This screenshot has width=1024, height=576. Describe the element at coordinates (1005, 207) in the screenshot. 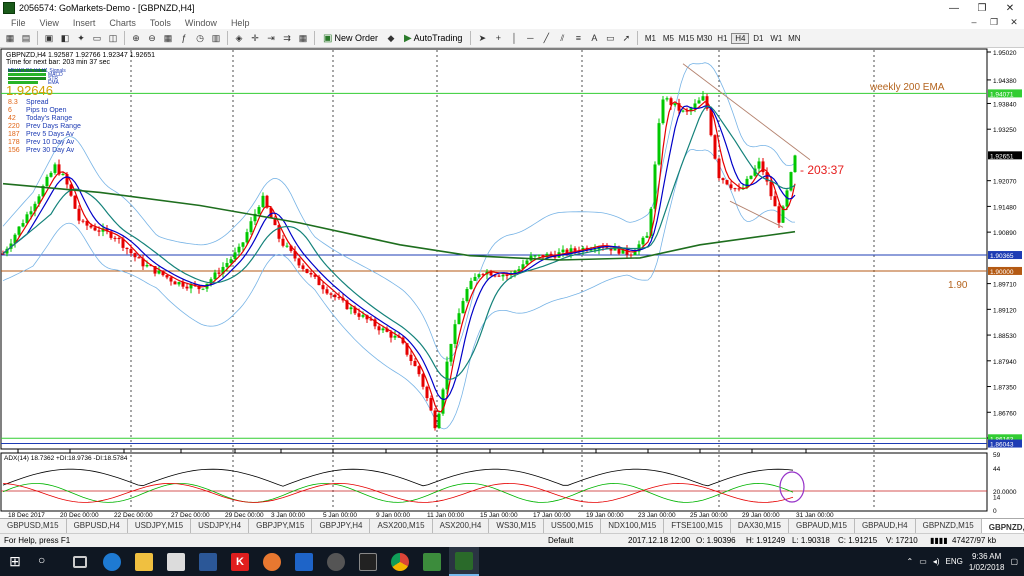

I see `price-axis-label: 1.91480` at that location.